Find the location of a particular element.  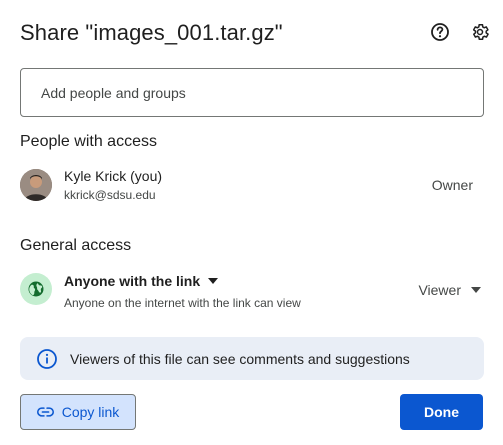

link-role-dropdown: Viewer is located at coordinates (449, 290).